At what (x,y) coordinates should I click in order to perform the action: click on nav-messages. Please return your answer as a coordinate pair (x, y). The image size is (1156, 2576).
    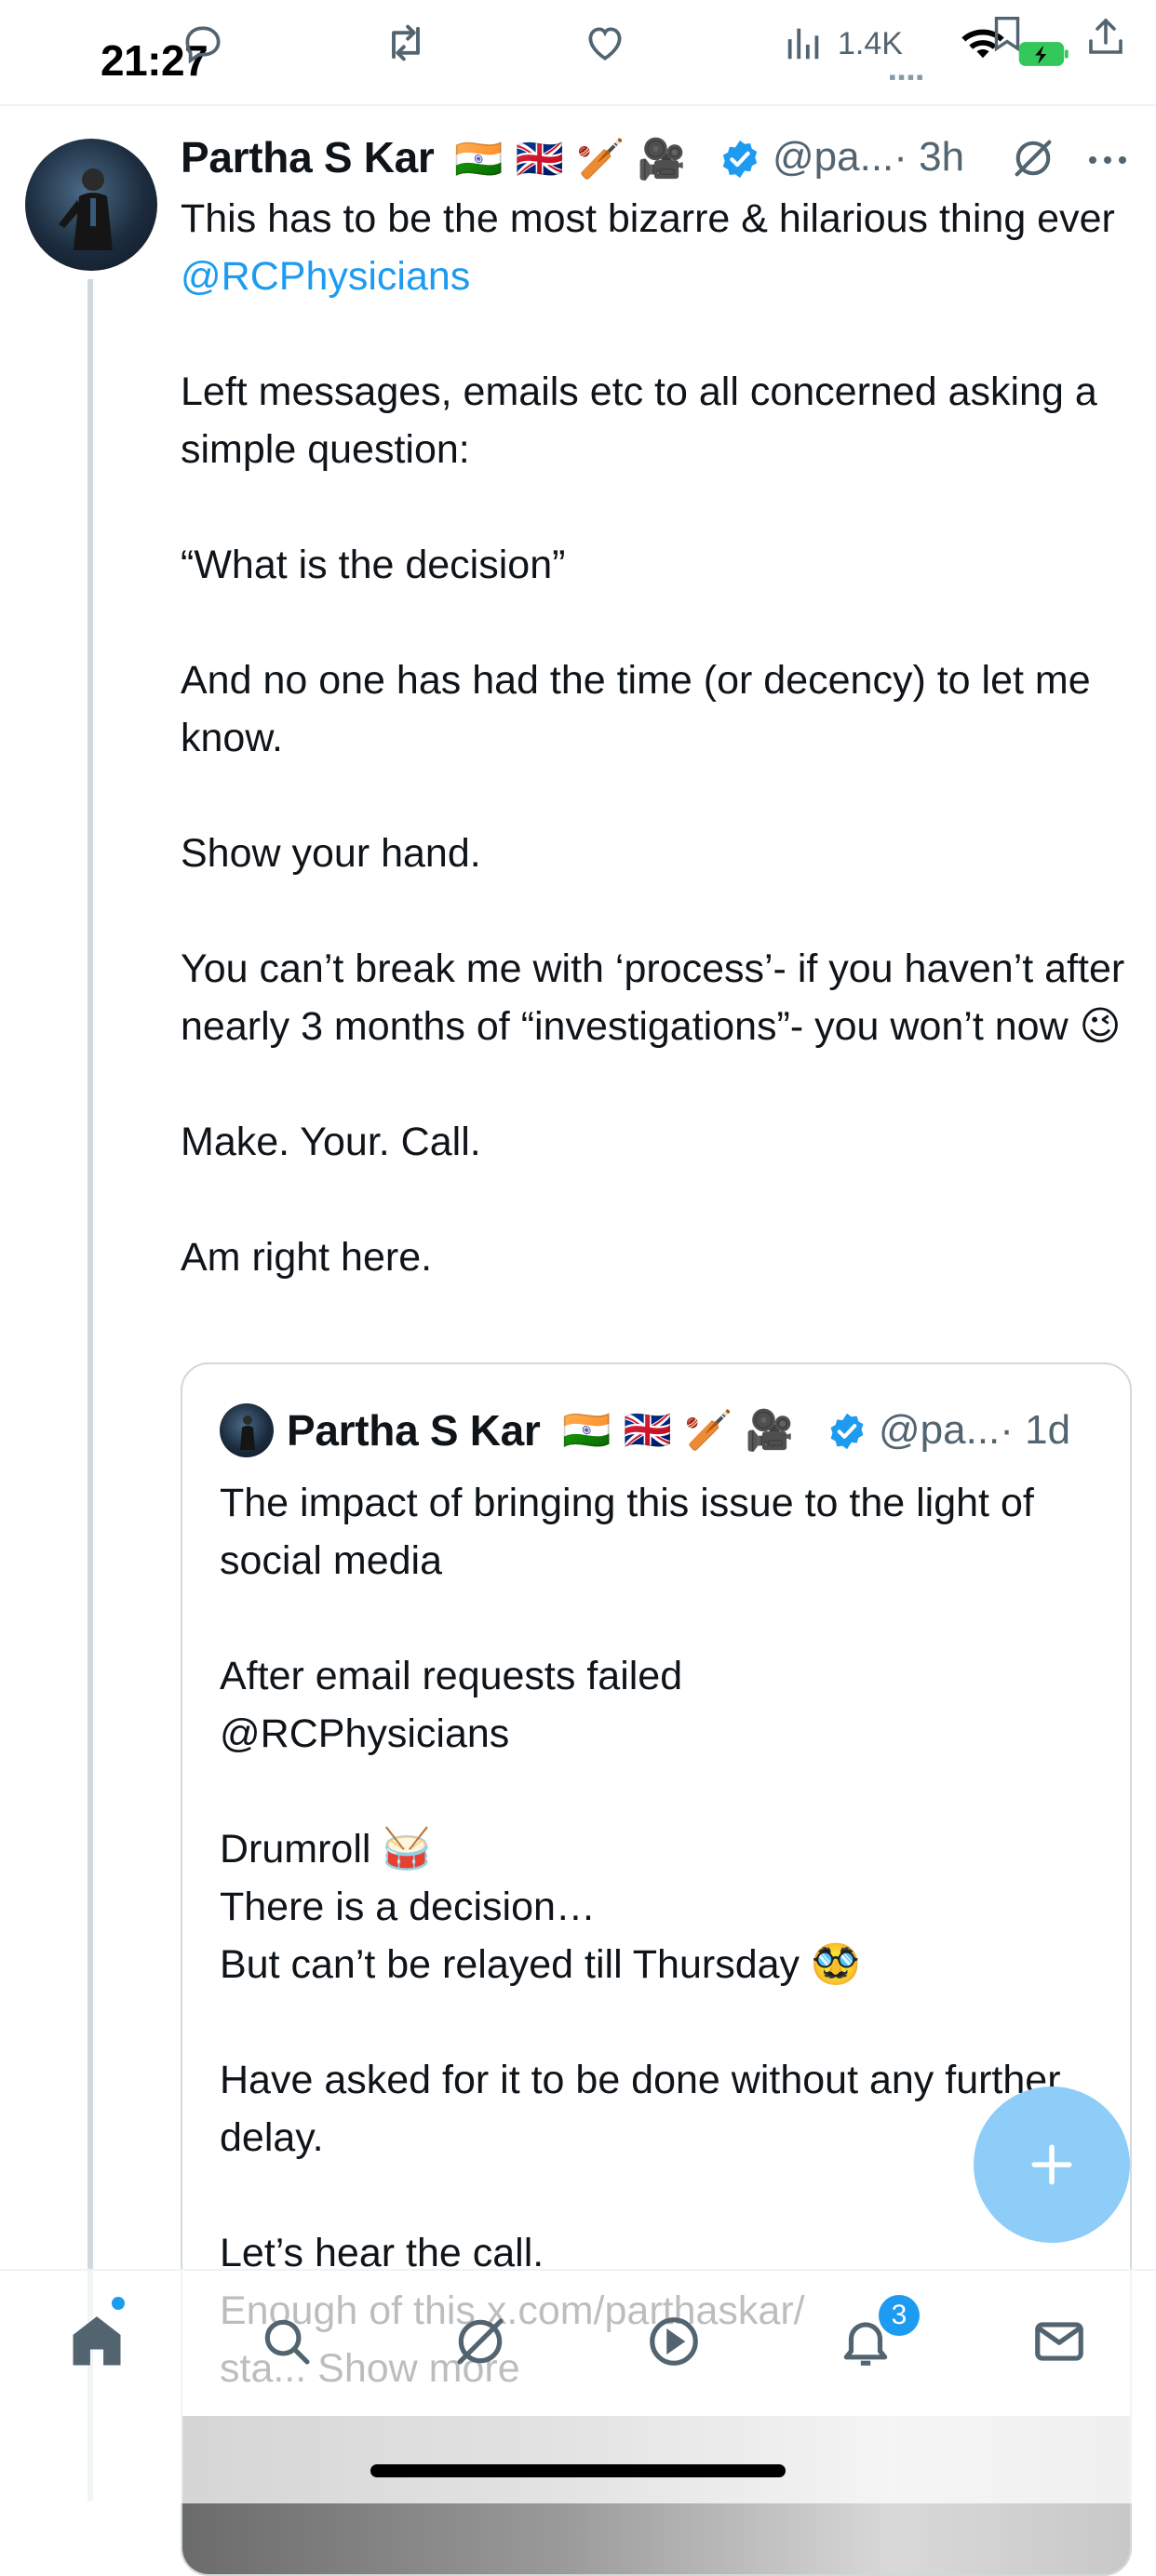
    Looking at the image, I should click on (1059, 2341).